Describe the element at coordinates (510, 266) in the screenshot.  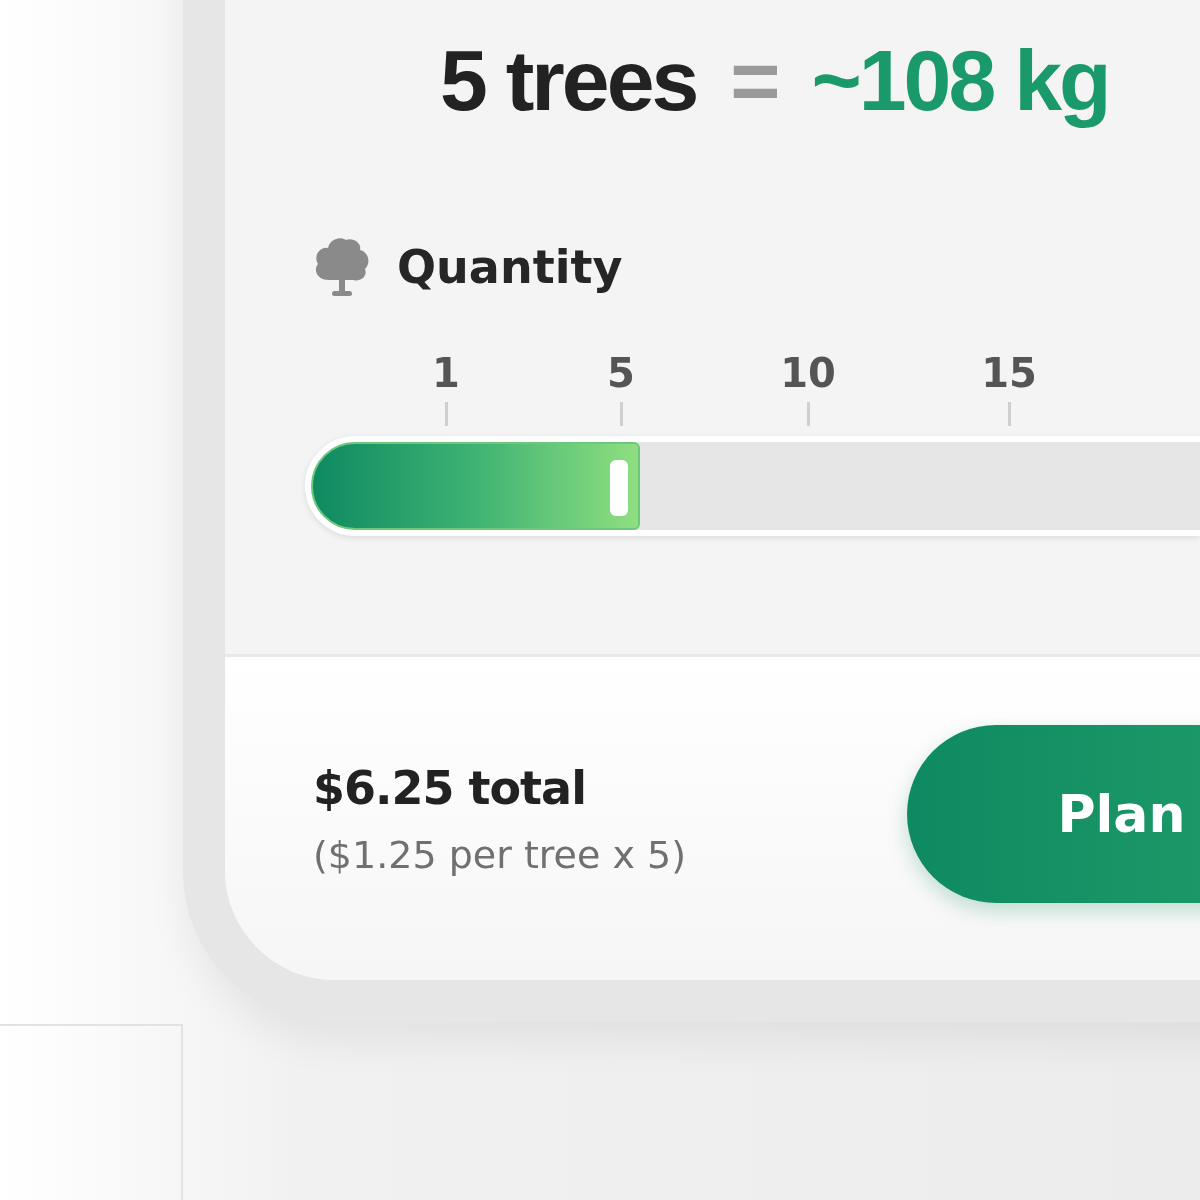
I see `quantity-label: Quantity` at that location.